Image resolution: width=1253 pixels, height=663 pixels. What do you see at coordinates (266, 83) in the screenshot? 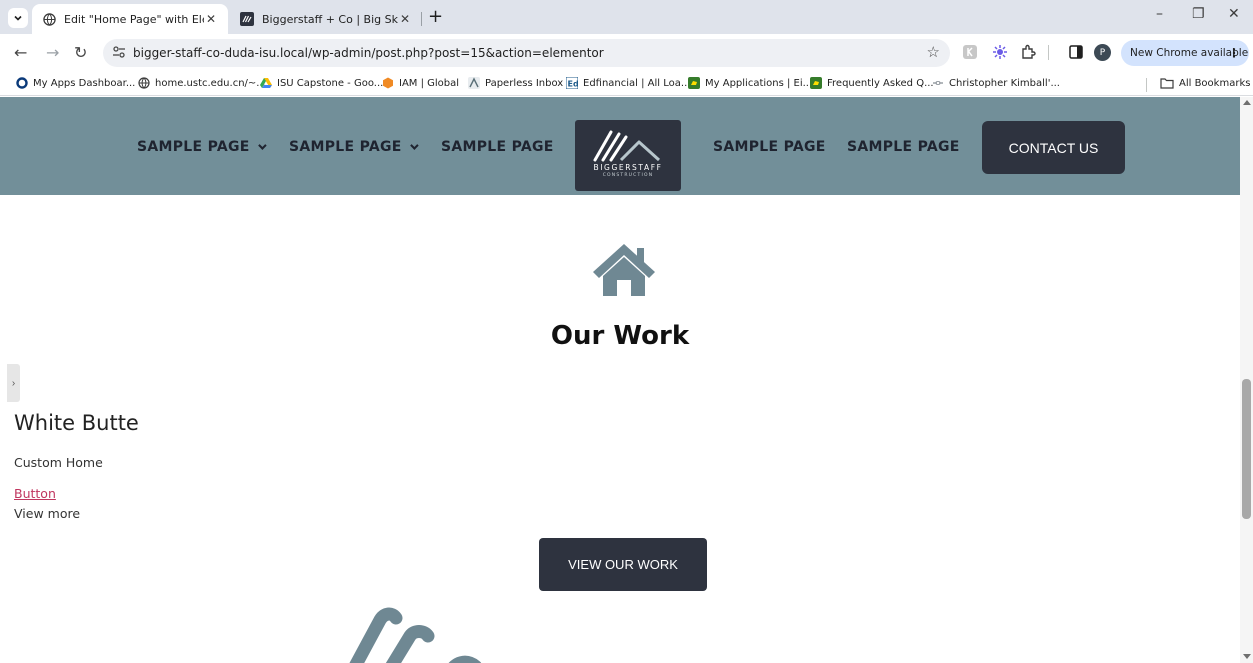
I see `google-drive-icon` at bounding box center [266, 83].